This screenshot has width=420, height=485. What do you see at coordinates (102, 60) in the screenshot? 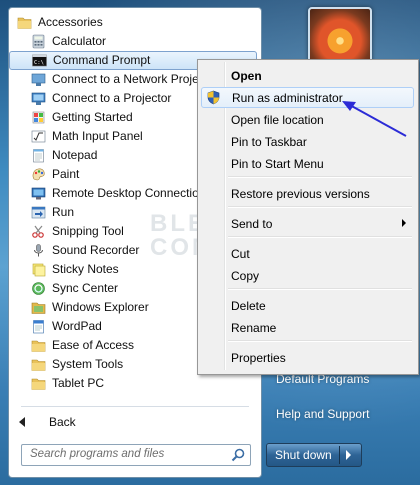
I see `program-label: Command Prompt` at bounding box center [102, 60].